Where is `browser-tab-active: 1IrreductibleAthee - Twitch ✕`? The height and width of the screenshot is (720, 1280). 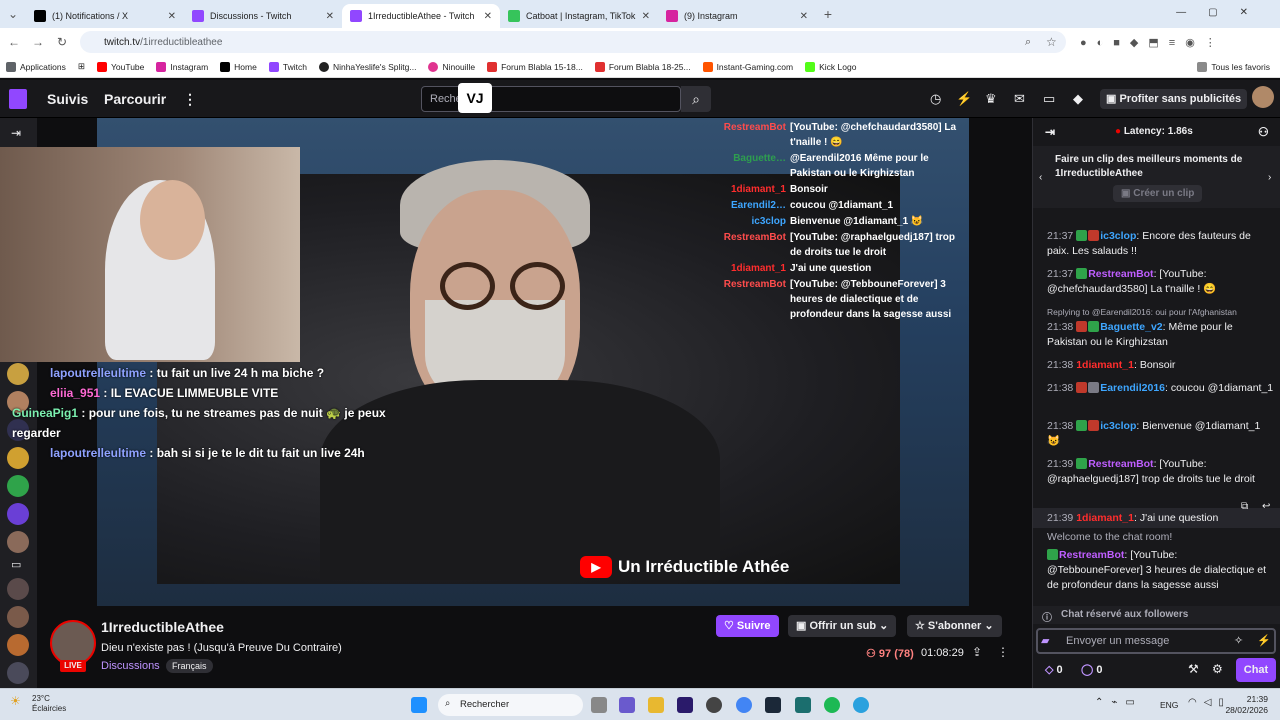 browser-tab-active: 1IrreductibleAthee - Twitch ✕ is located at coordinates (421, 16).